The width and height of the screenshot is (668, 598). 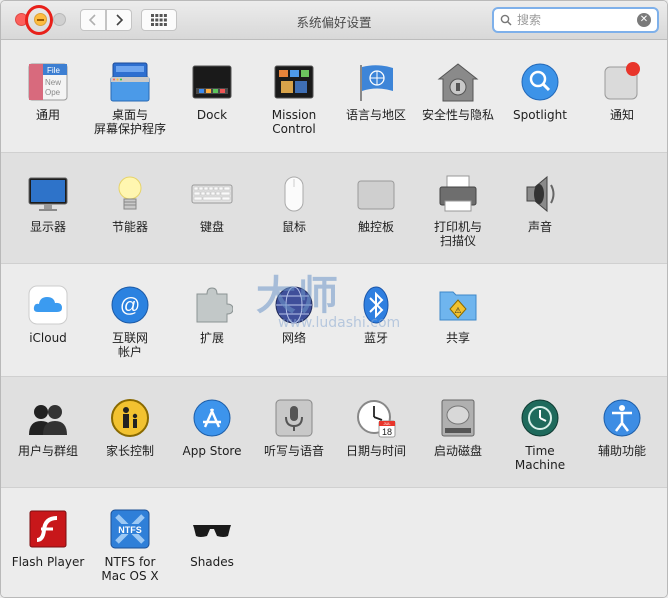 I want to click on pref-label: 互联网 帐户, so click(x=129, y=345).